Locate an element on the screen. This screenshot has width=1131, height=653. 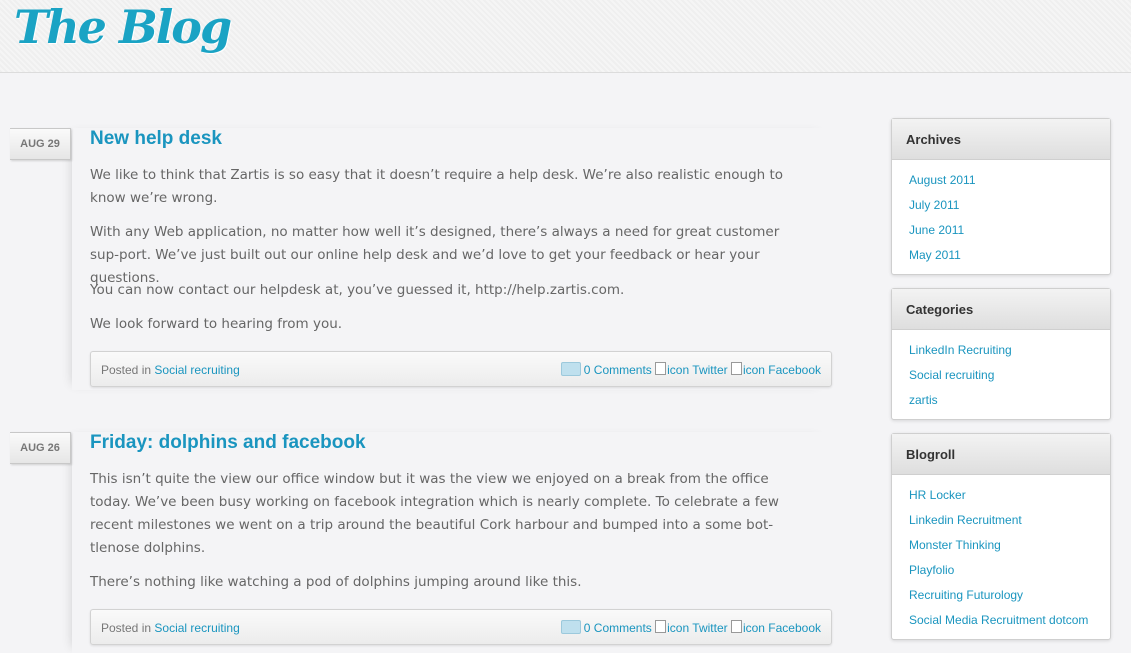
archive-link: July 2011 is located at coordinates (934, 205).